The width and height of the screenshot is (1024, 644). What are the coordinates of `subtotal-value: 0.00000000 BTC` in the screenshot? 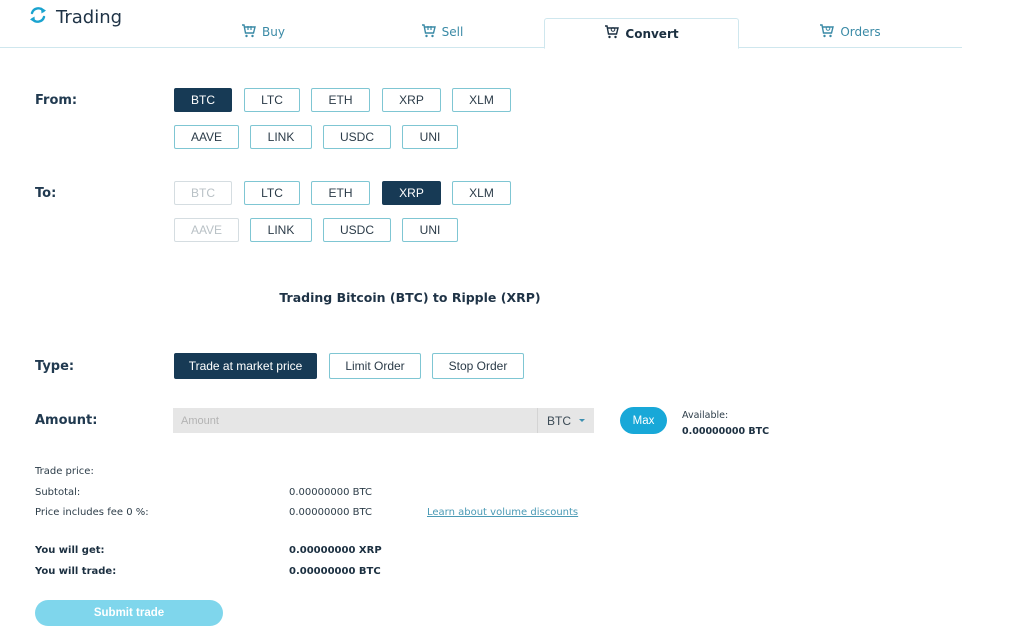 It's located at (330, 492).